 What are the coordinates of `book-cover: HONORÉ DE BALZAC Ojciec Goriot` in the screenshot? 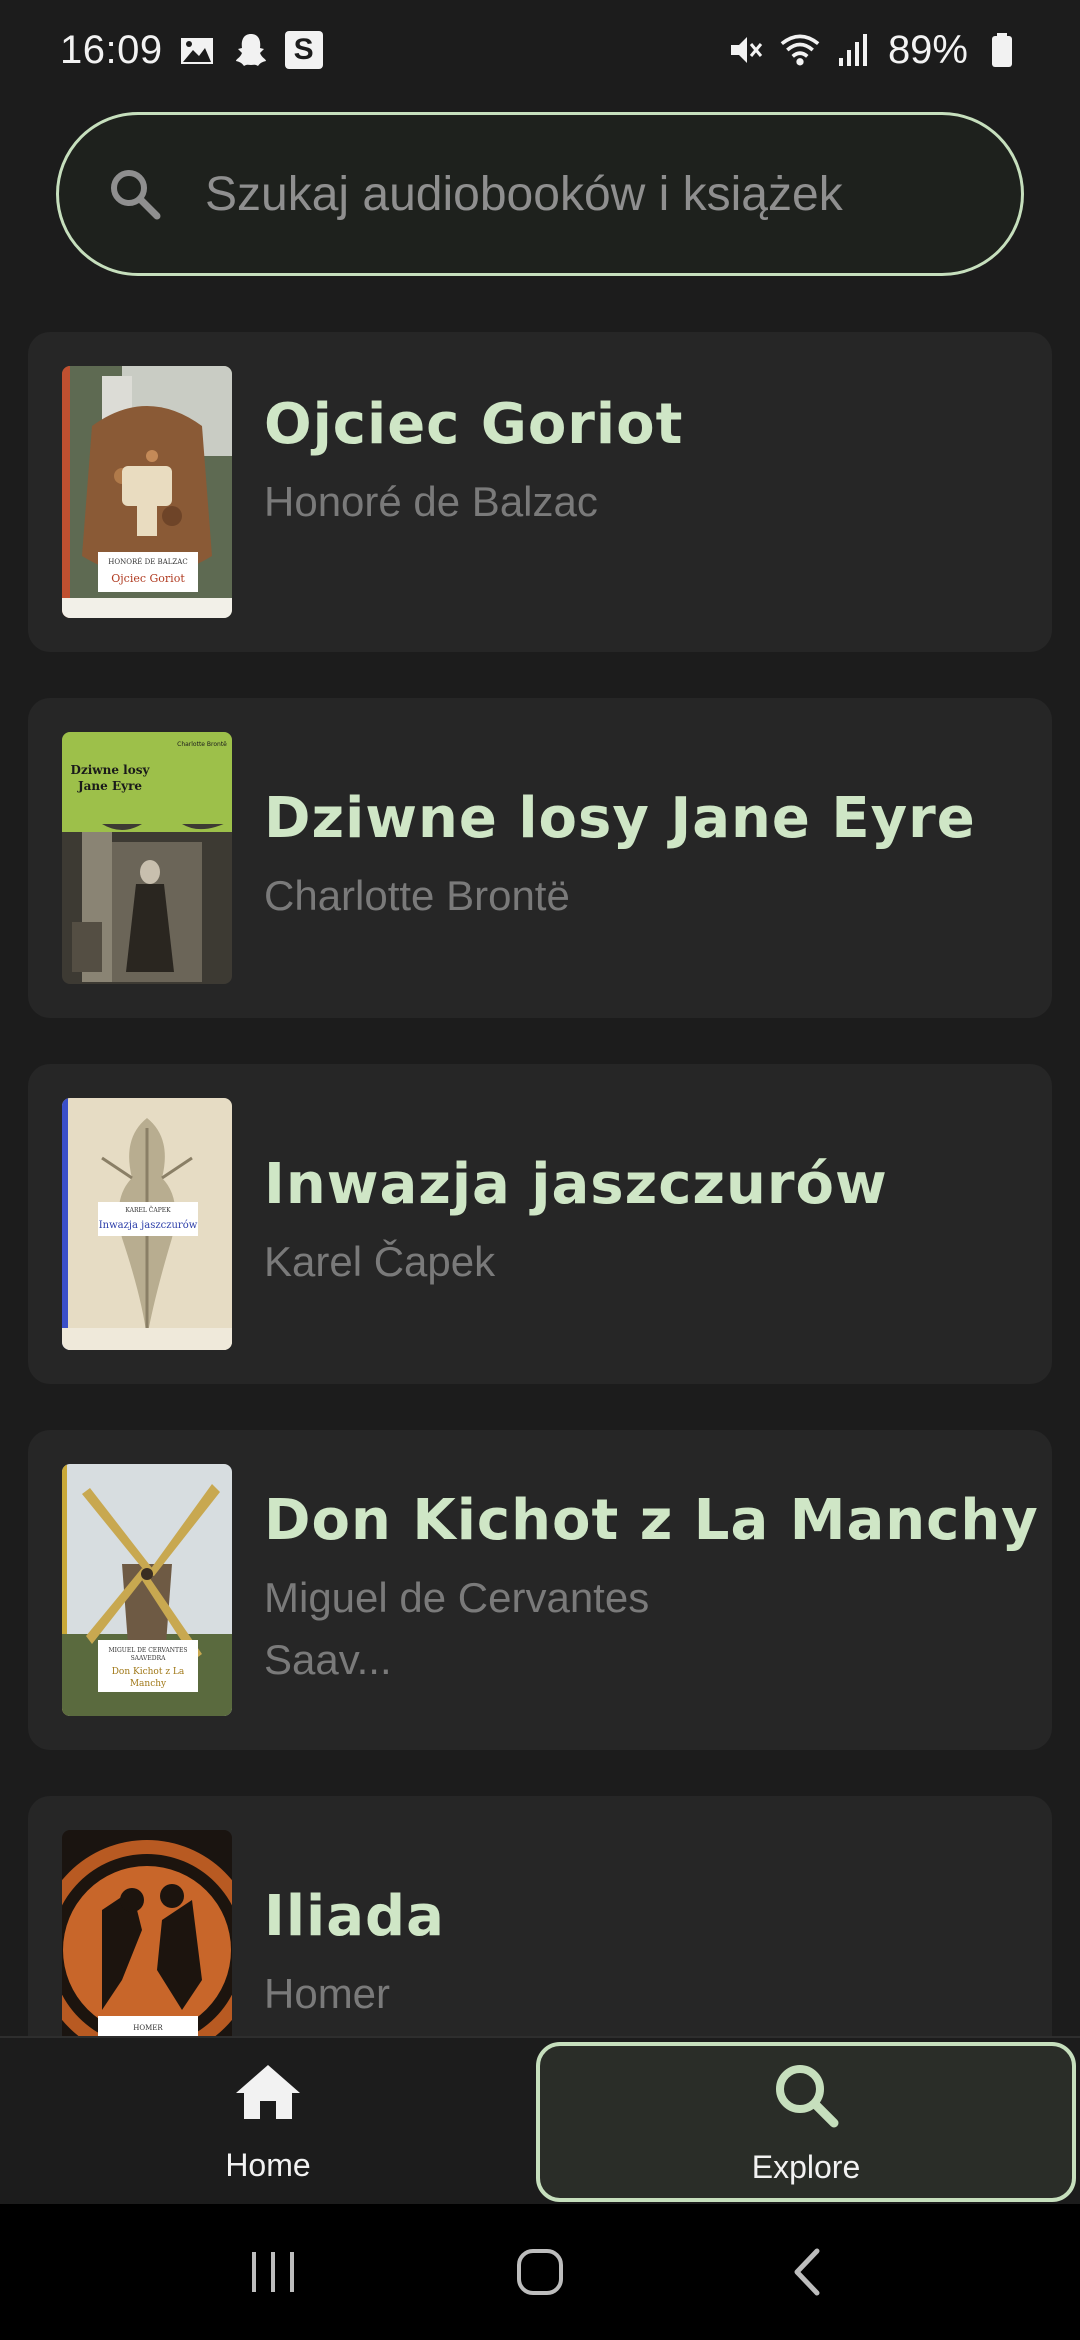 It's located at (147, 492).